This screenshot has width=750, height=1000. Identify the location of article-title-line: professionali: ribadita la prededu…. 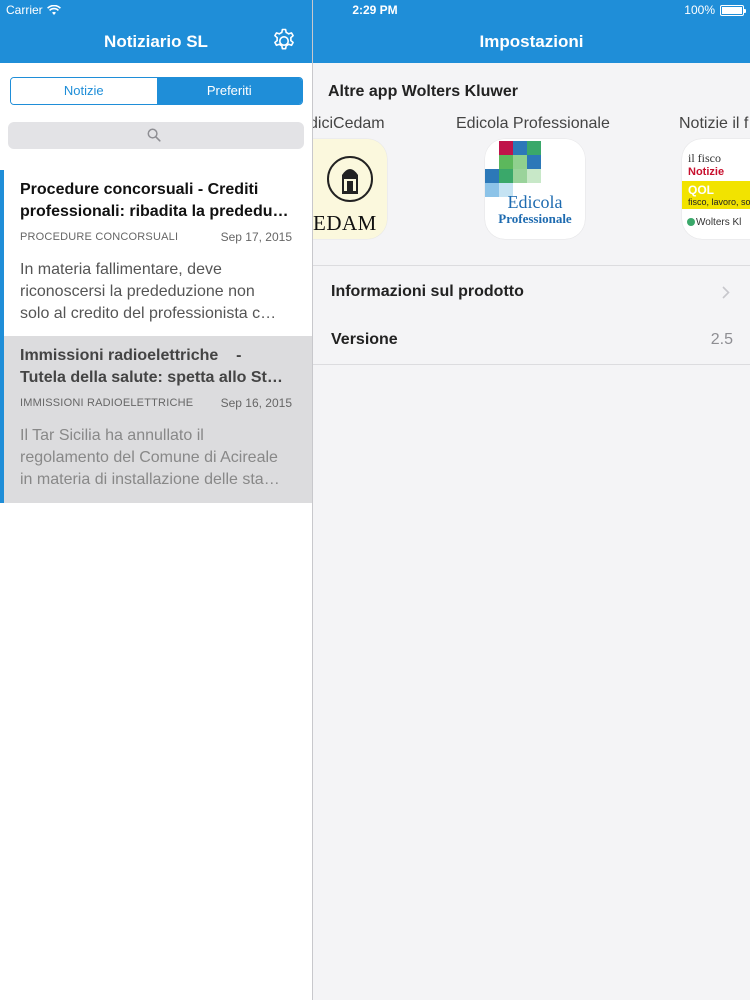
(154, 211).